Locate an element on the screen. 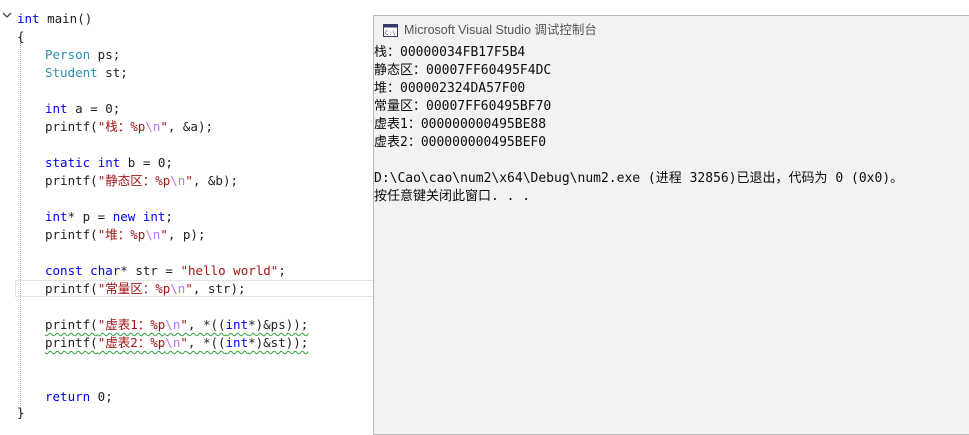 This screenshot has width=969, height=435. code-line-11: const char* str = "hello world"; is located at coordinates (165, 271).